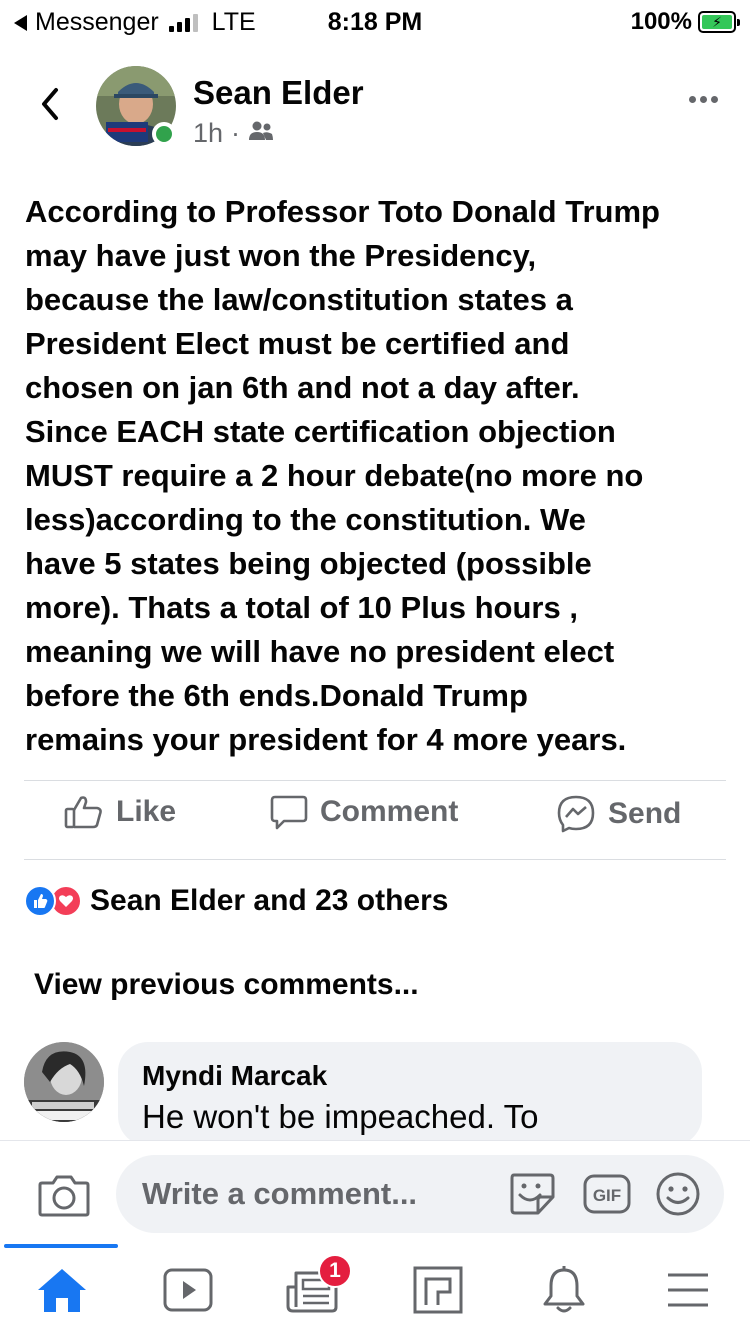 Image resolution: width=750 pixels, height=1335 pixels. I want to click on bottom-tab-bar: 1, so click(375, 1289).